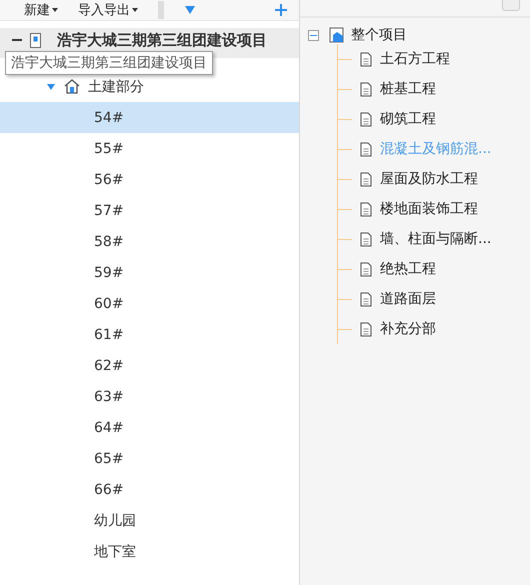 This screenshot has height=585, width=530. I want to click on tree-item: 59#, so click(149, 272).